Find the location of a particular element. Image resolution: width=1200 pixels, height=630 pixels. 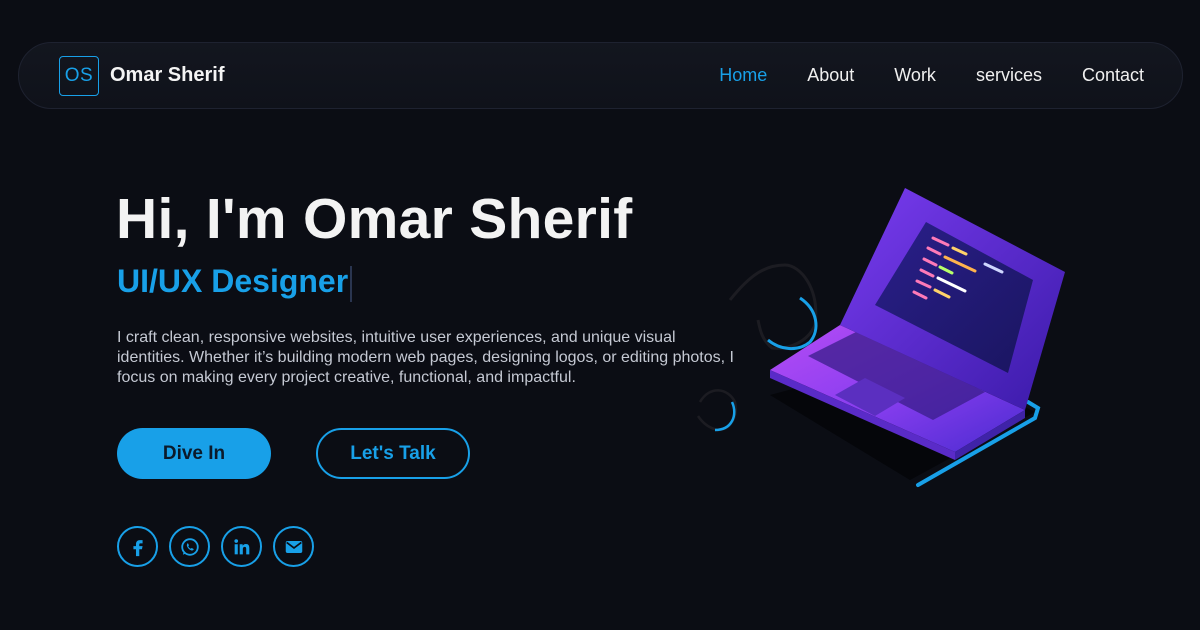

linkedin-icon is located at coordinates (241, 546).